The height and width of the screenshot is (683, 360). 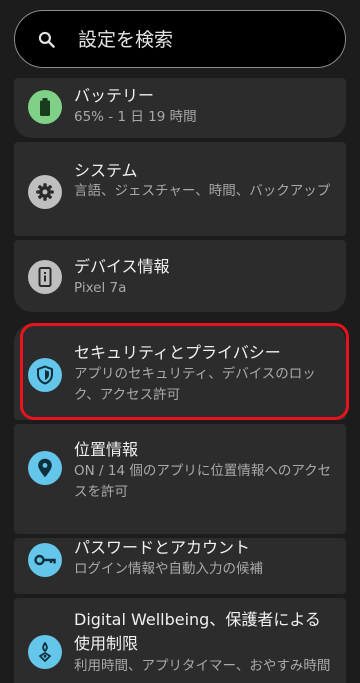 I want to click on item-subtitle: 言語、ジェスチャー、時間、バックアップ, so click(x=202, y=191).